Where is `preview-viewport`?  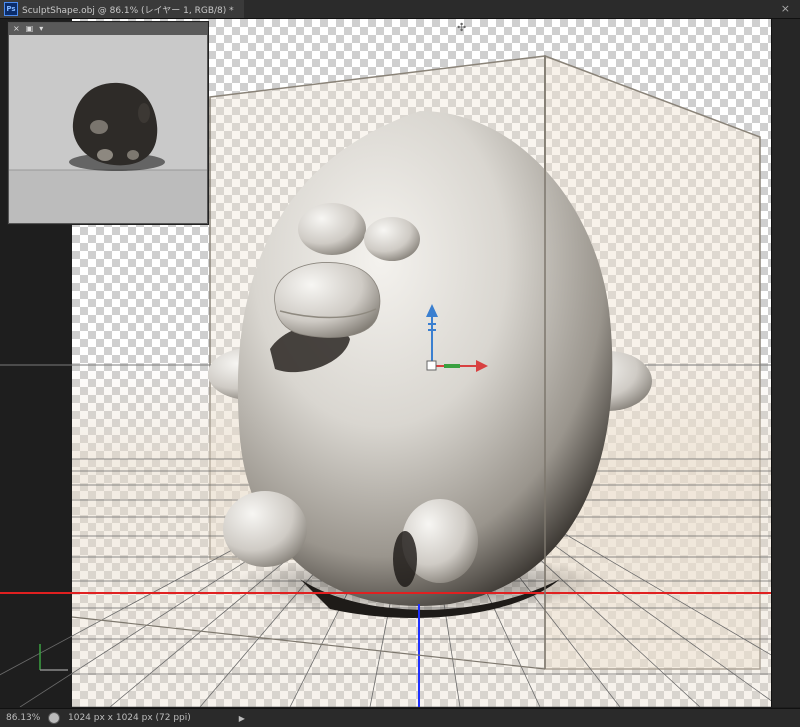 preview-viewport is located at coordinates (108, 129).